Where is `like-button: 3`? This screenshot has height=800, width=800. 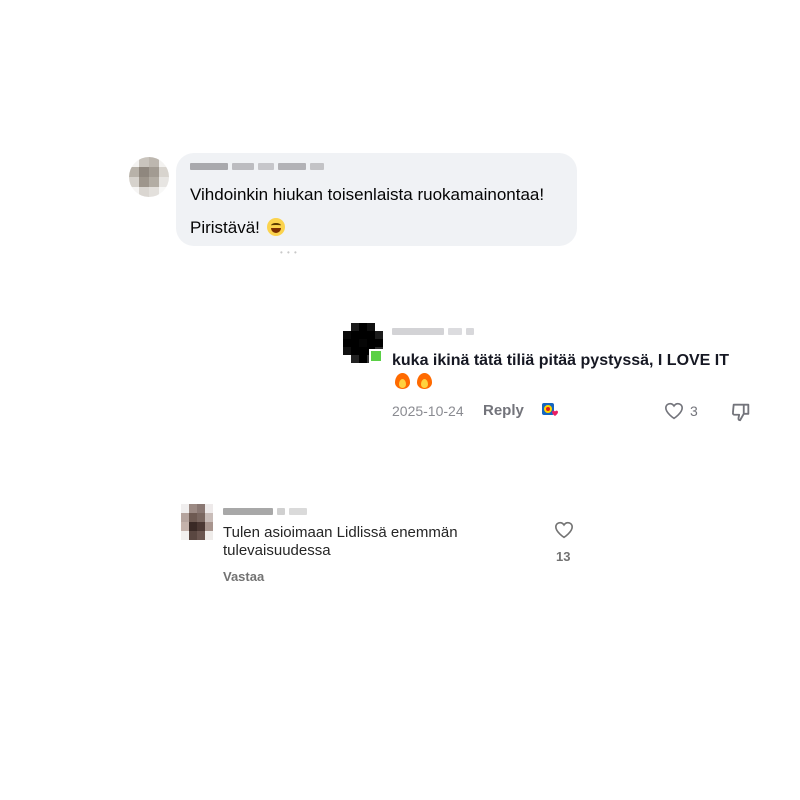 like-button: 3 is located at coordinates (681, 411).